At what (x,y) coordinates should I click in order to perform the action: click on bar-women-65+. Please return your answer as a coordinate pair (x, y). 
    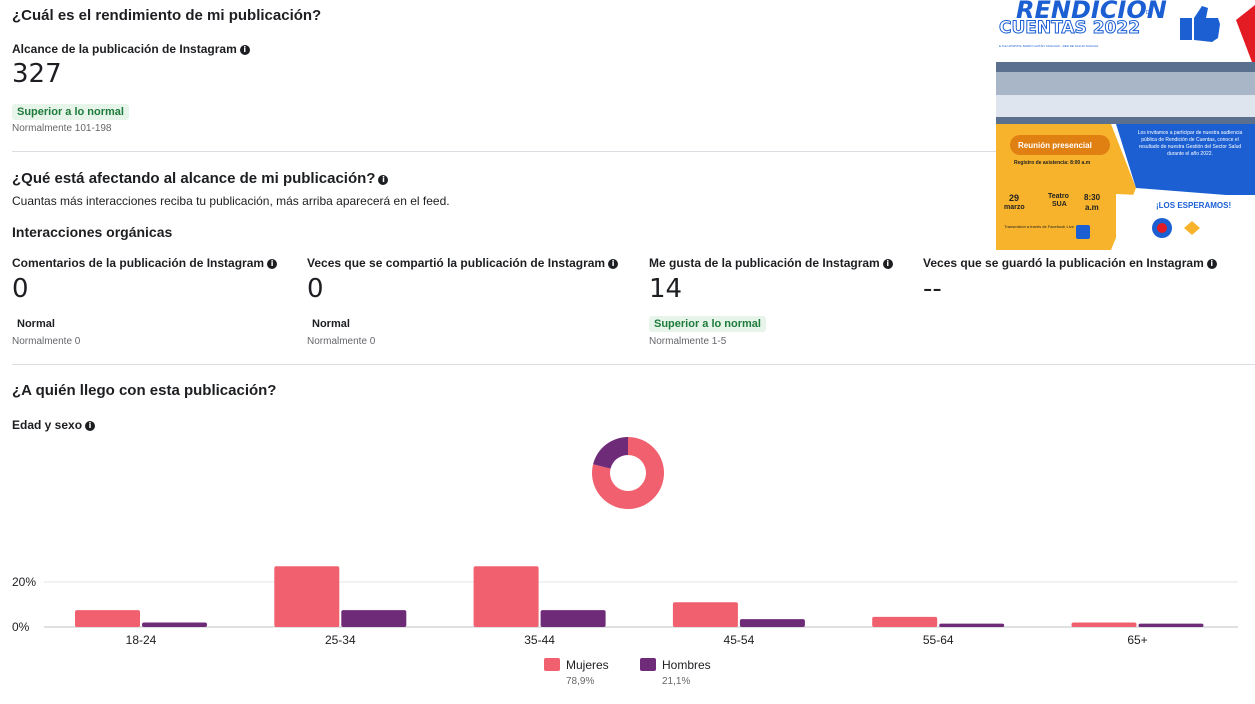
    Looking at the image, I should click on (1104, 625).